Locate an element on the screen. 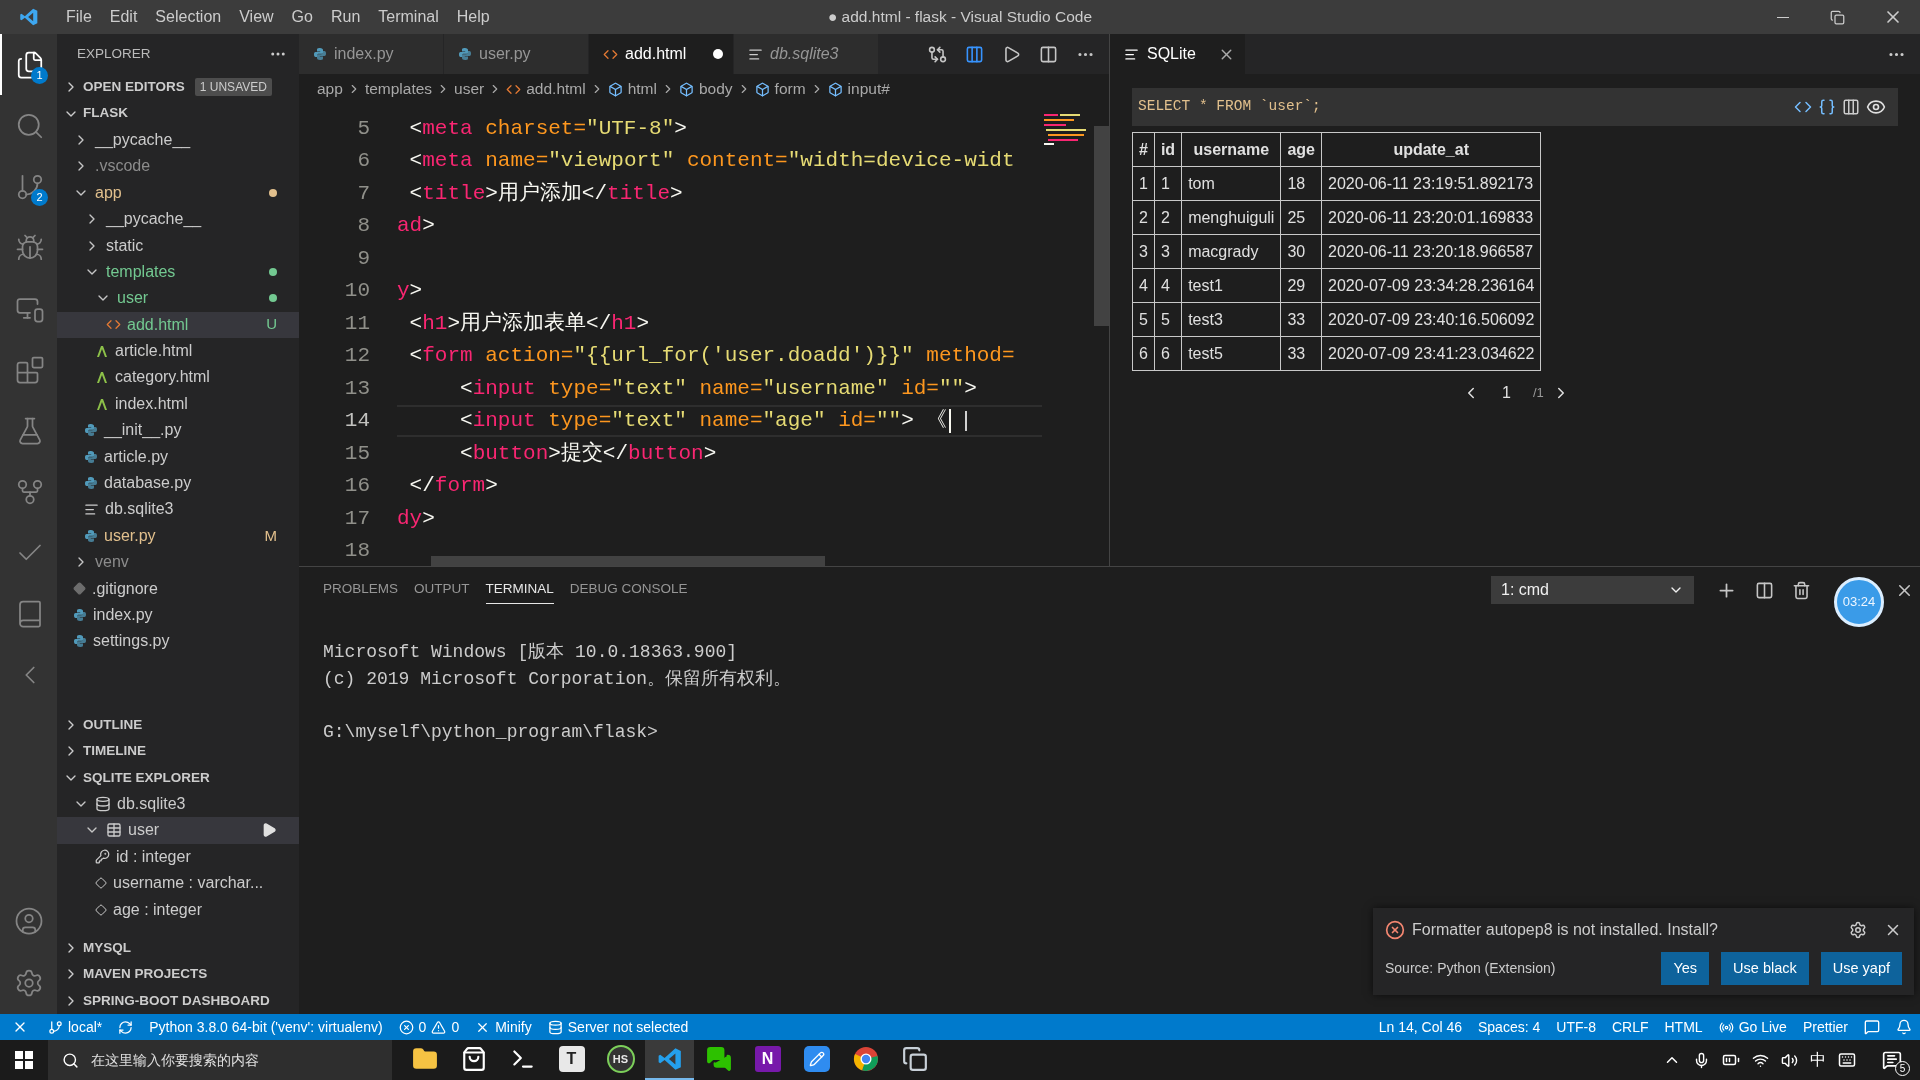 The width and height of the screenshot is (1920, 1080). status-item: Spaces: 4 is located at coordinates (1509, 1027).